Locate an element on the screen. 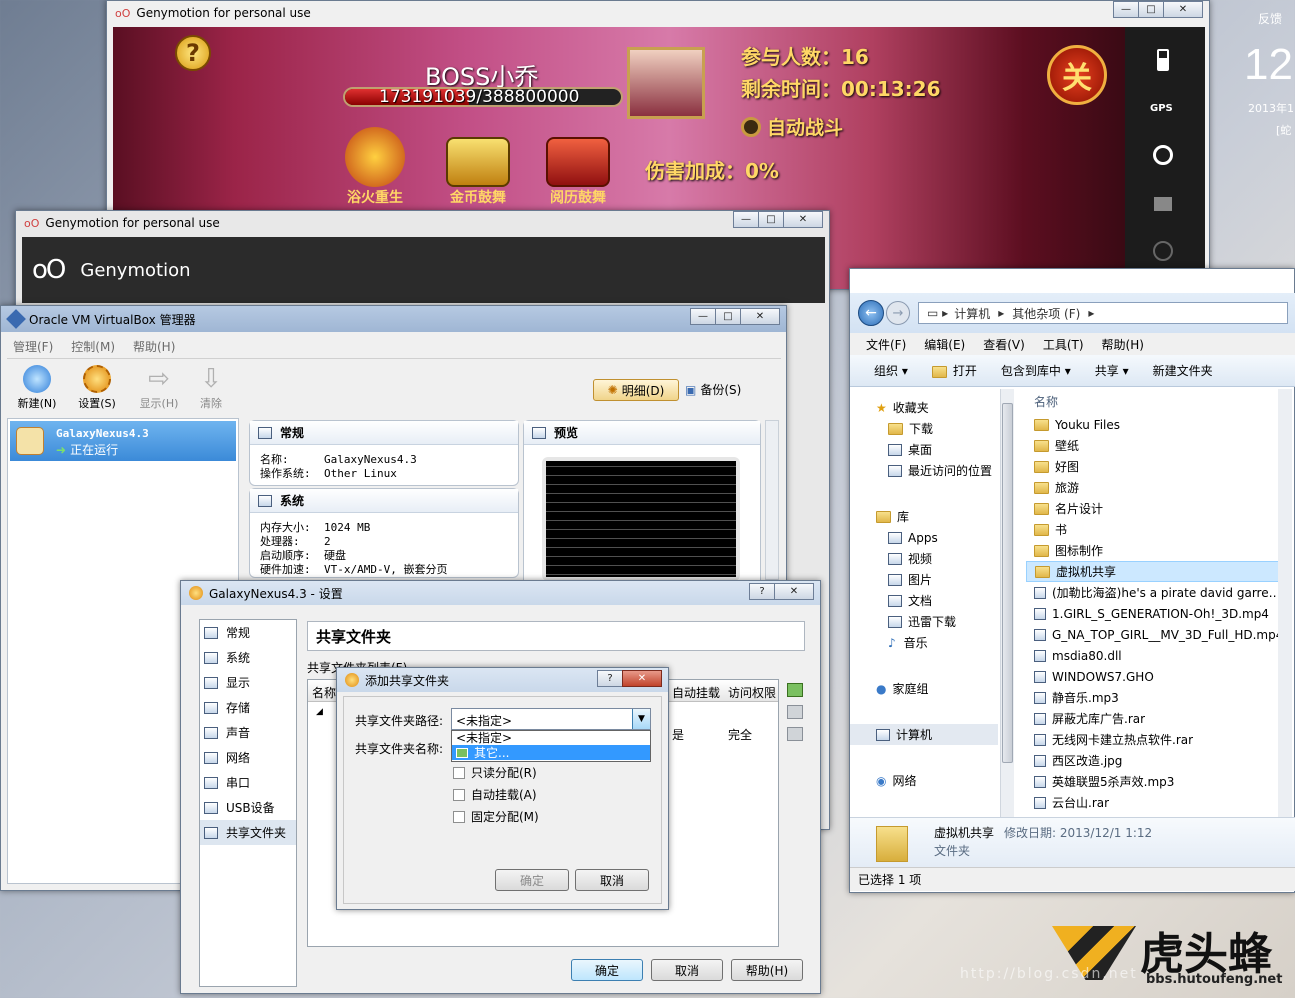 The width and height of the screenshot is (1295, 998). add-cancel-button: 取消 is located at coordinates (612, 880).